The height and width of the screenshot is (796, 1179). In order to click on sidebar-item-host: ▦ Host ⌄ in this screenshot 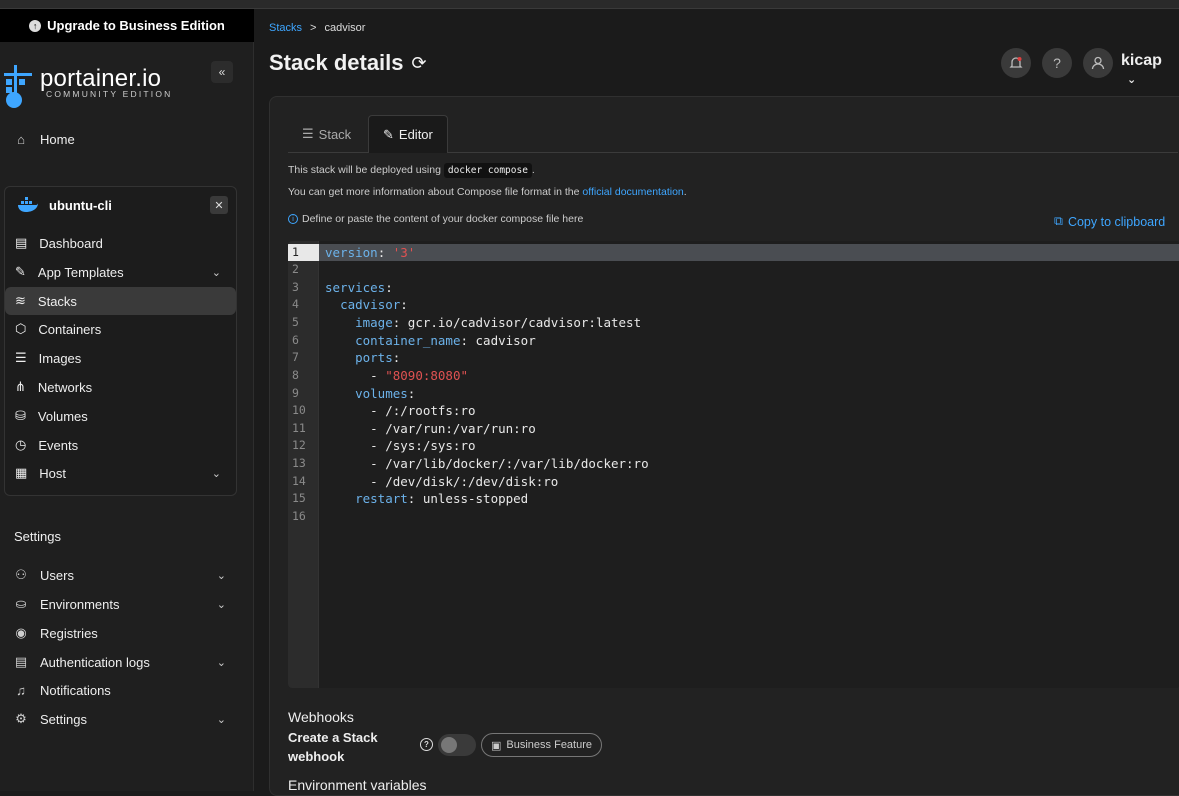, I will do `click(123, 473)`.